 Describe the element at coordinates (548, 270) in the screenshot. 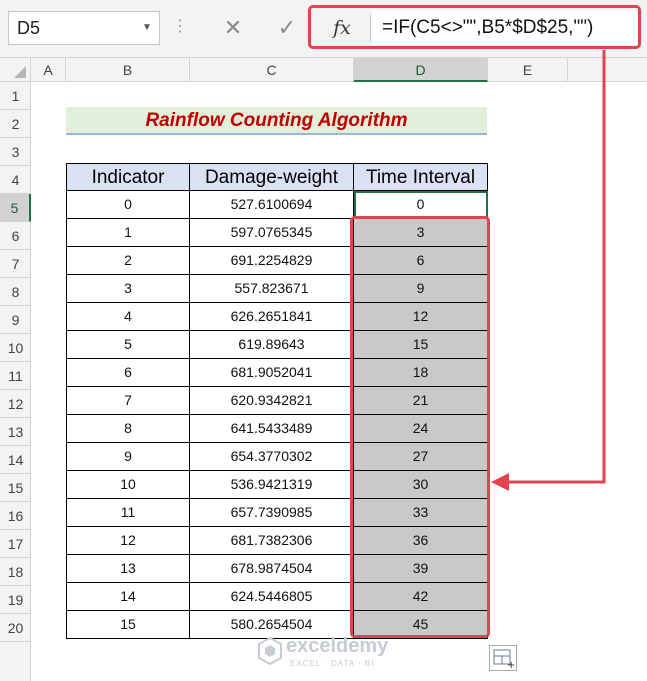

I see `callout-arrow` at that location.